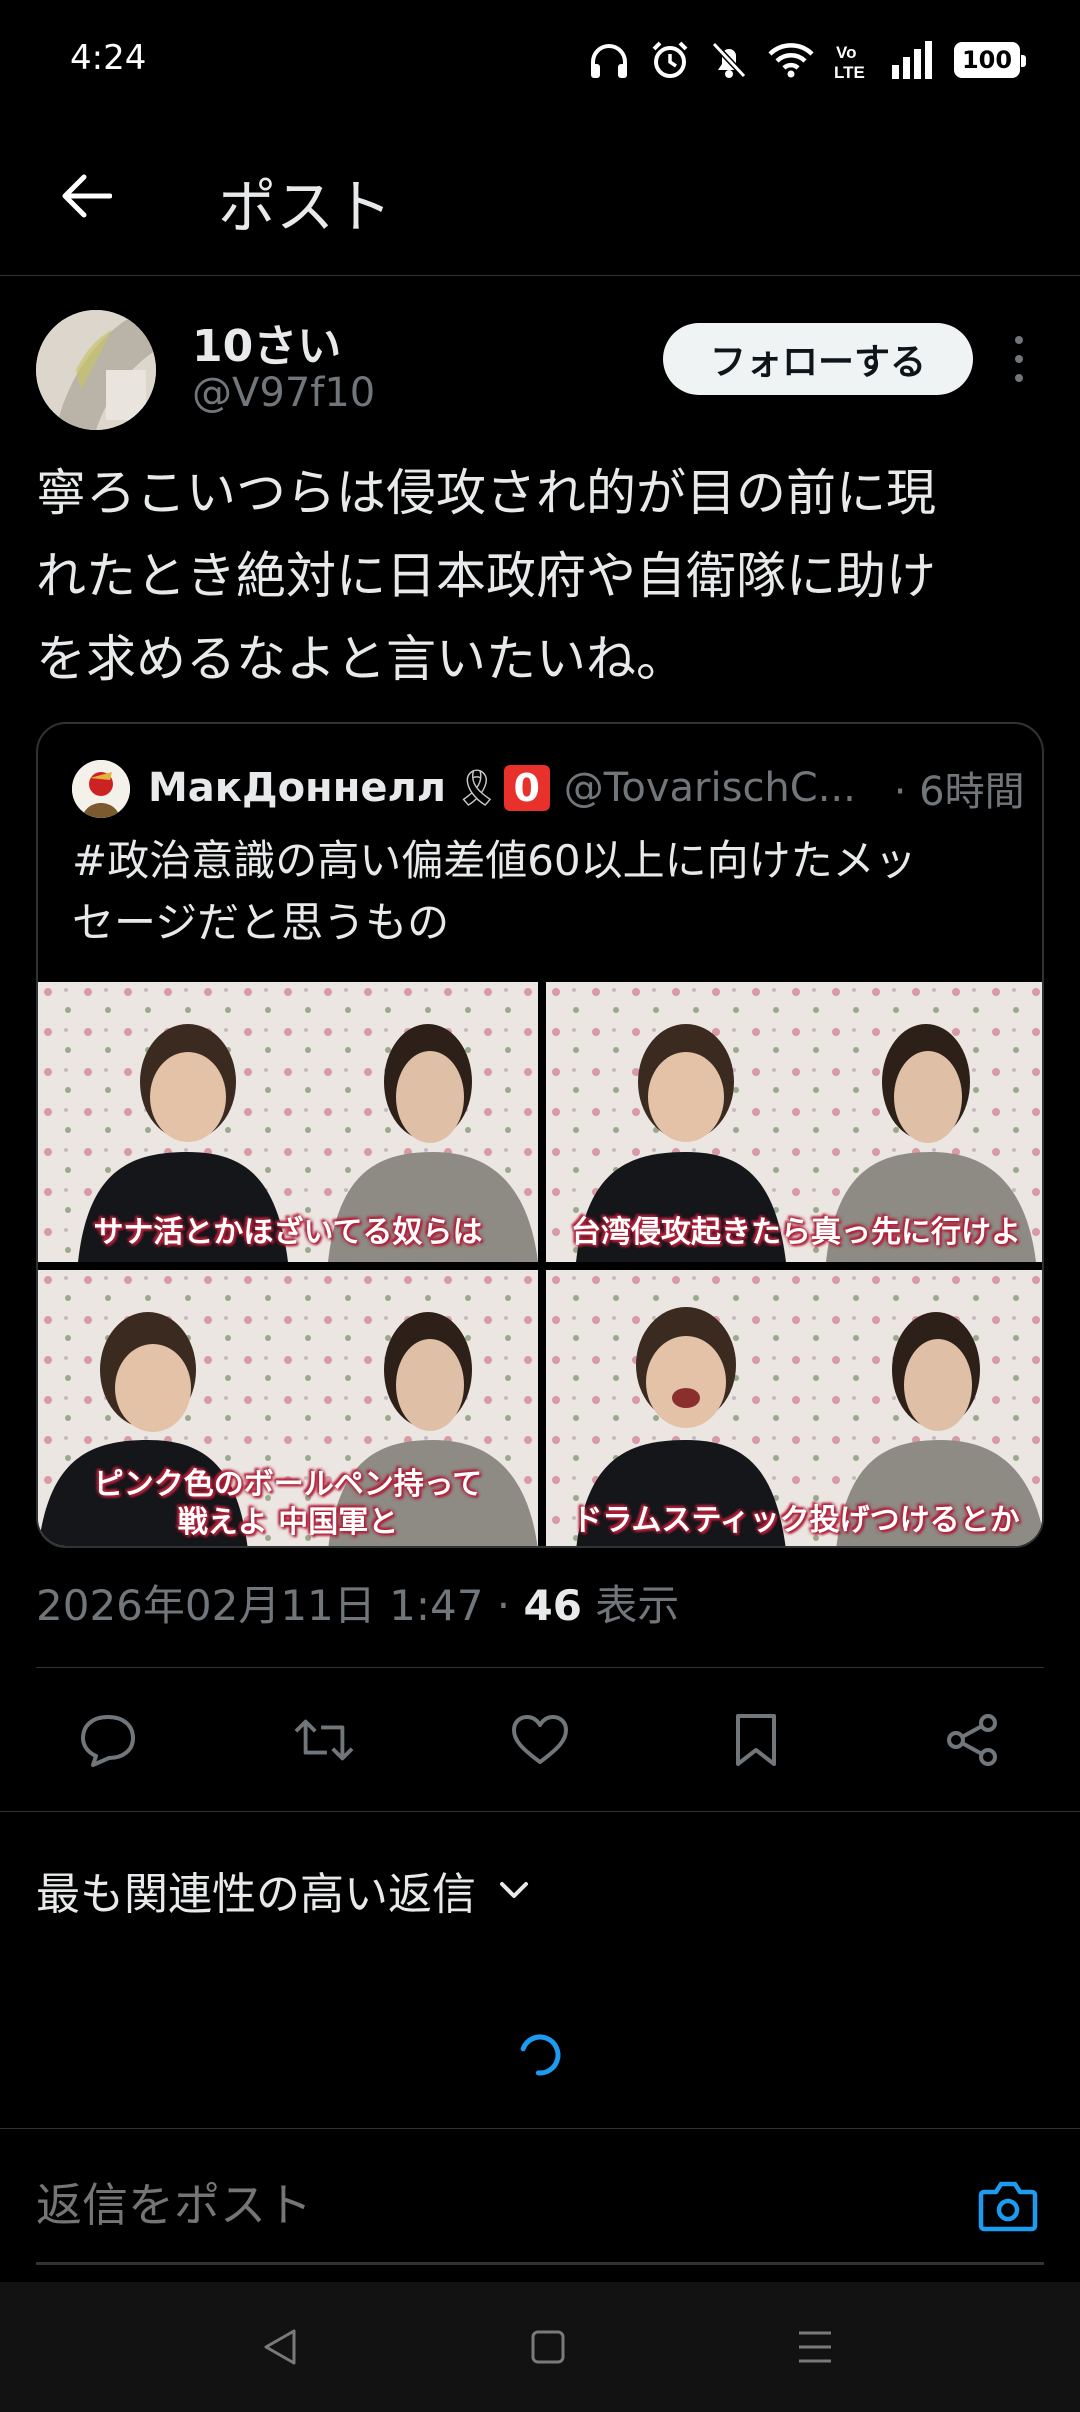 The image size is (1080, 2412). I want to click on back-button, so click(86, 196).